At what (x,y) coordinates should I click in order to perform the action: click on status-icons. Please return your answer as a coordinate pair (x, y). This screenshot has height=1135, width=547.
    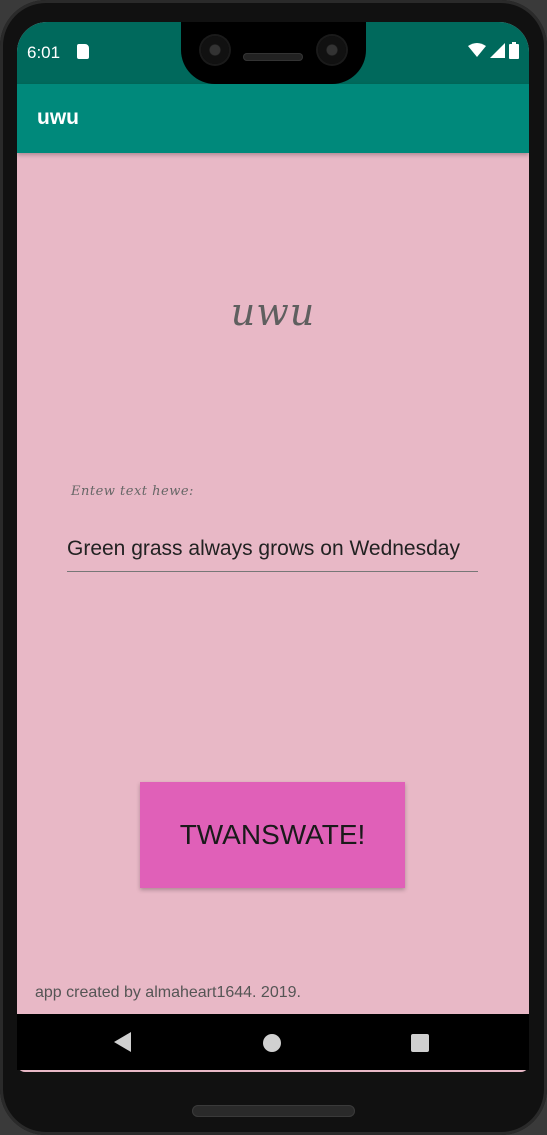
    Looking at the image, I should click on (493, 50).